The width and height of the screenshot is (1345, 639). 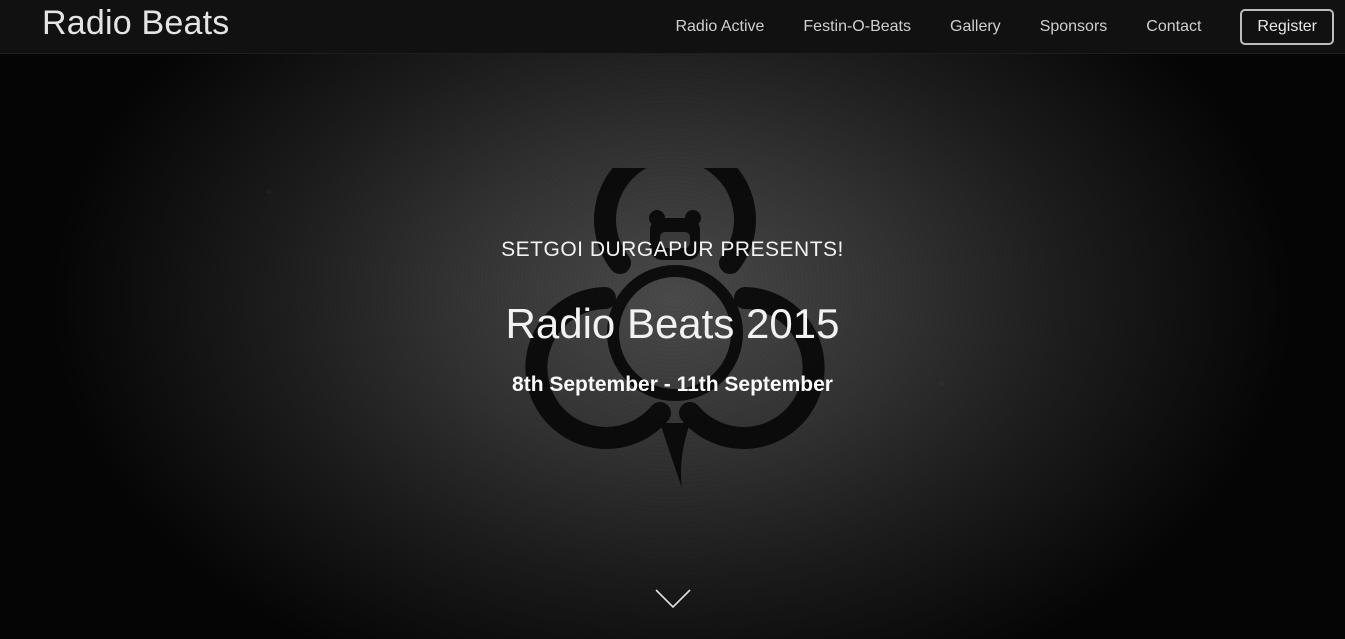 What do you see at coordinates (1173, 27) in the screenshot?
I see `nav-link-contact: Contact` at bounding box center [1173, 27].